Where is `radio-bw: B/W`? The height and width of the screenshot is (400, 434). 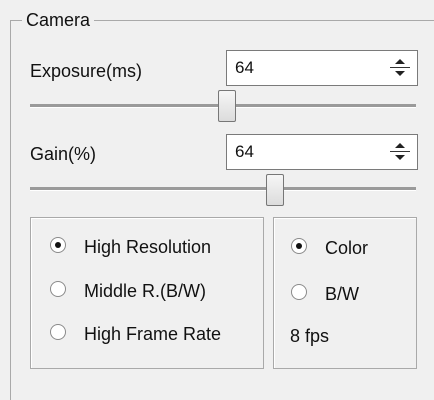 radio-bw: B/W is located at coordinates (346, 295).